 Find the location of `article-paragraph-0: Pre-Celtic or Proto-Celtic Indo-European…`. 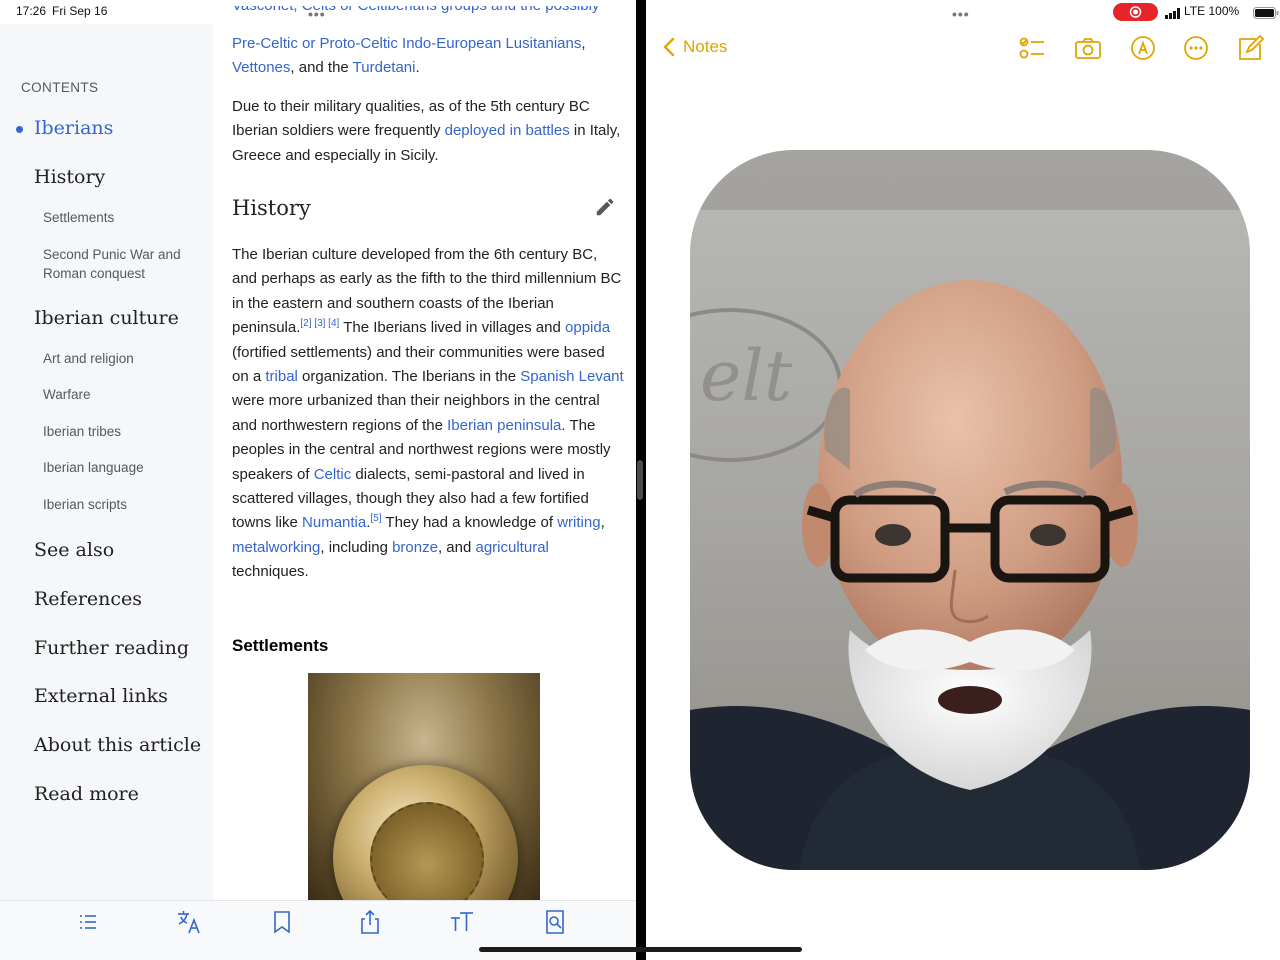

article-paragraph-0: Pre-Celtic or Proto-Celtic Indo-European… is located at coordinates (428, 56).